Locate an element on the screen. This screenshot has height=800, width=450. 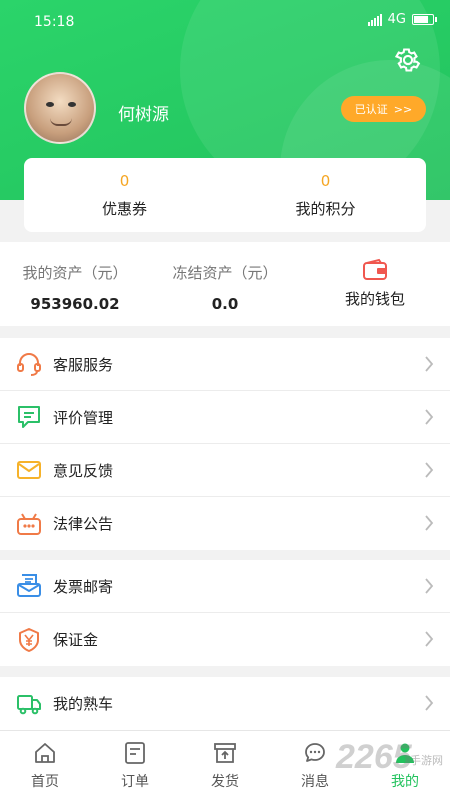
coupons-count: 0 is located at coordinates (124, 181).